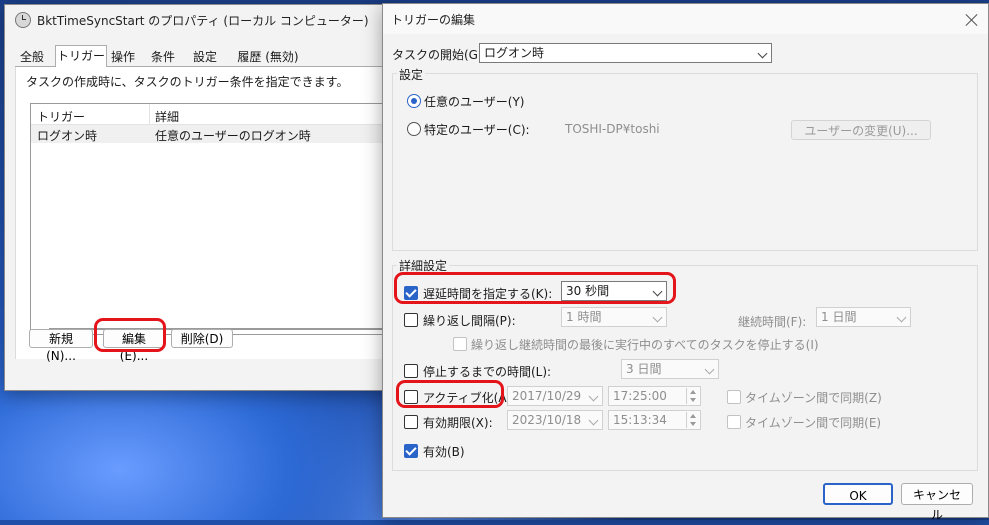 This screenshot has height=525, width=989. Describe the element at coordinates (123, 57) in the screenshot. I see `tab-actions: 操作` at that location.